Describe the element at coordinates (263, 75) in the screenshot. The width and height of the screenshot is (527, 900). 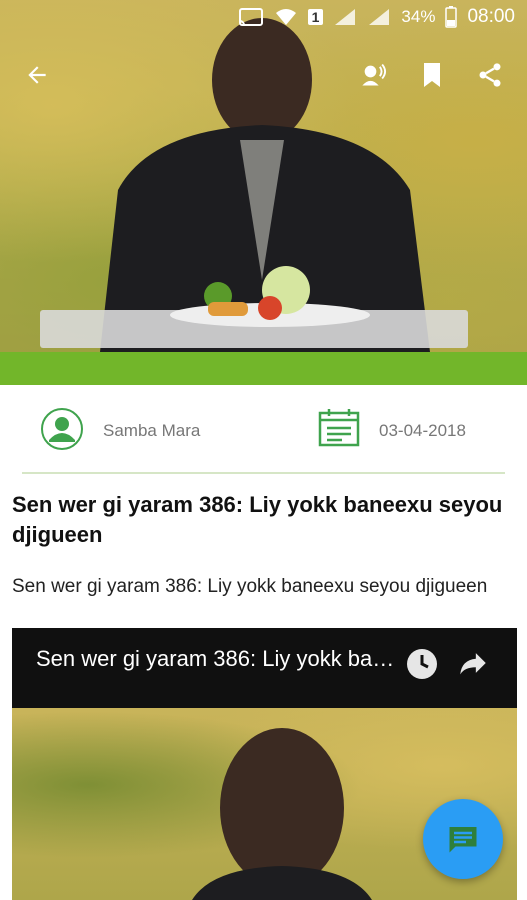
I see `hero-toolbar` at that location.